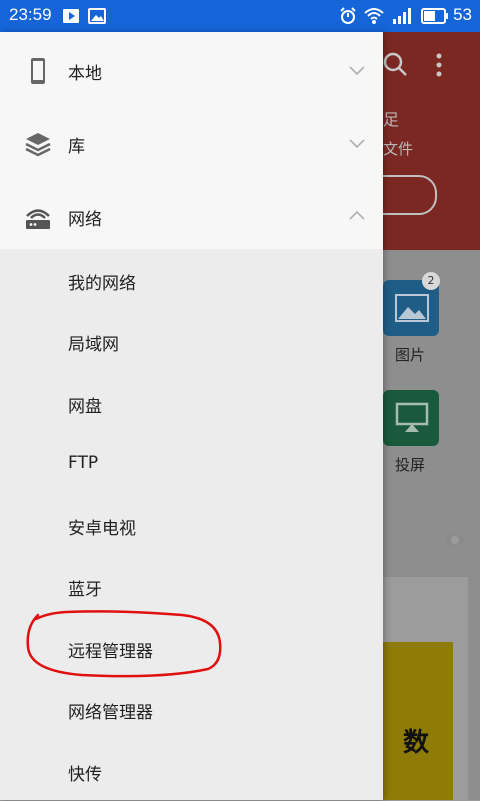  I want to click on router-icon, so click(38, 219).